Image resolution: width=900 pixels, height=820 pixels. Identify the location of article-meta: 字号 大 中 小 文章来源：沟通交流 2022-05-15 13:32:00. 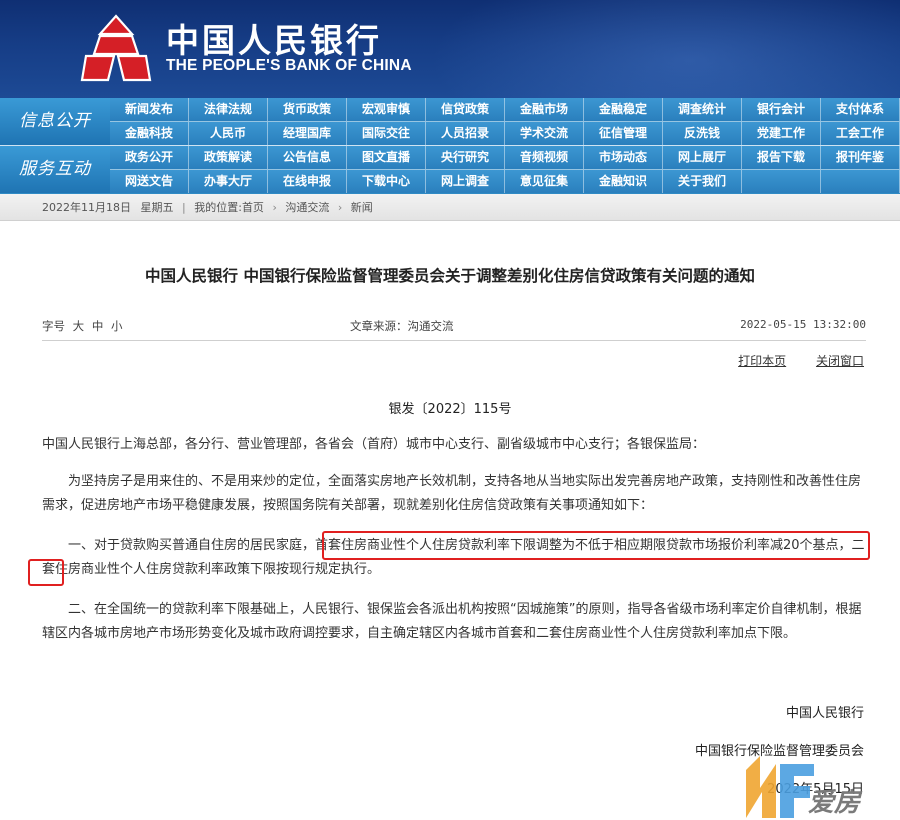
(454, 327).